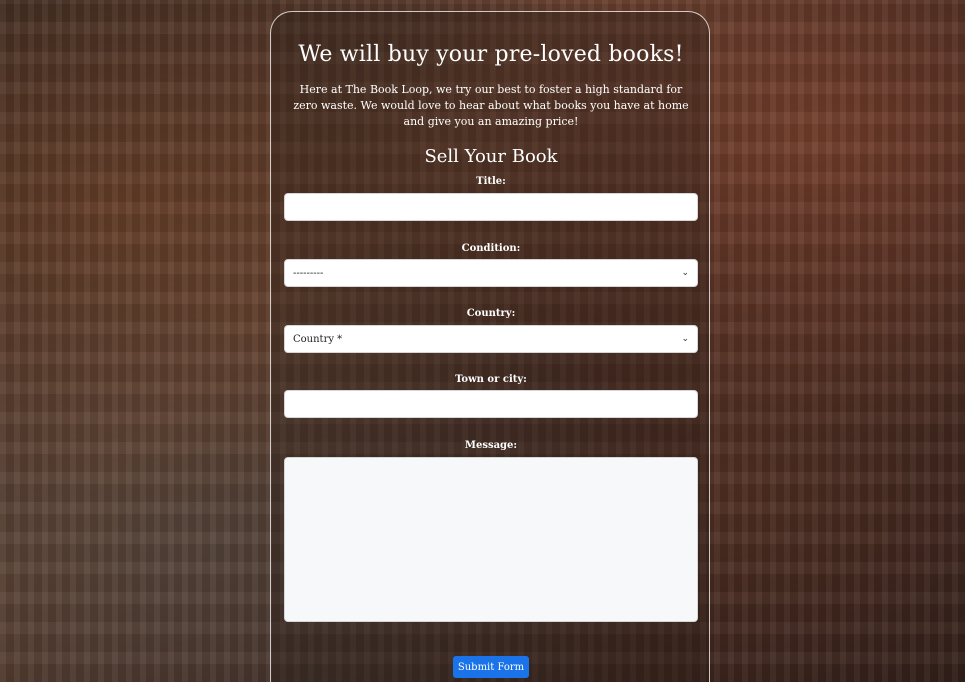 Image resolution: width=965 pixels, height=682 pixels. I want to click on country-selected-value: Country *, so click(318, 339).